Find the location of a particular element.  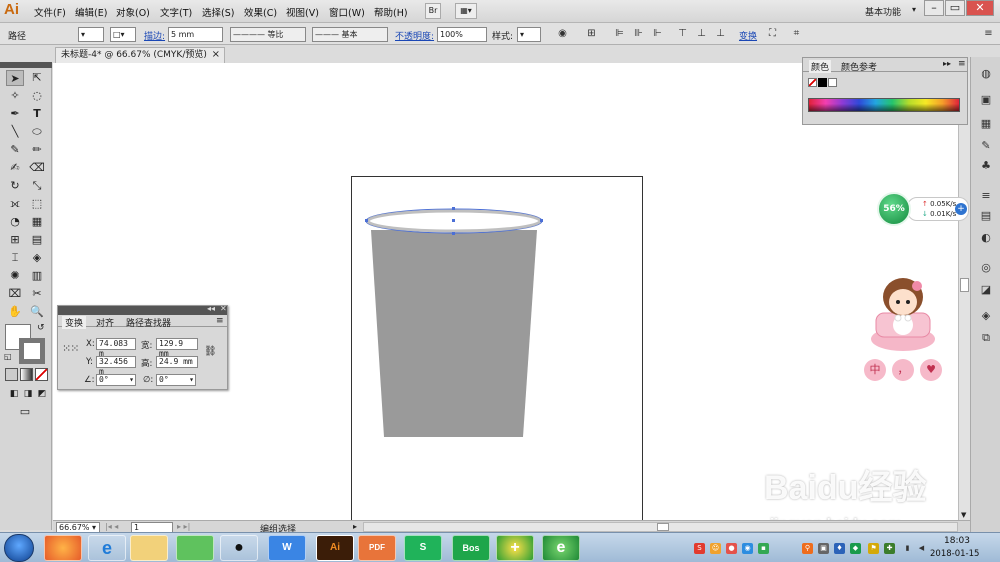

selection-tool-icon: ➤ is located at coordinates (15, 78).